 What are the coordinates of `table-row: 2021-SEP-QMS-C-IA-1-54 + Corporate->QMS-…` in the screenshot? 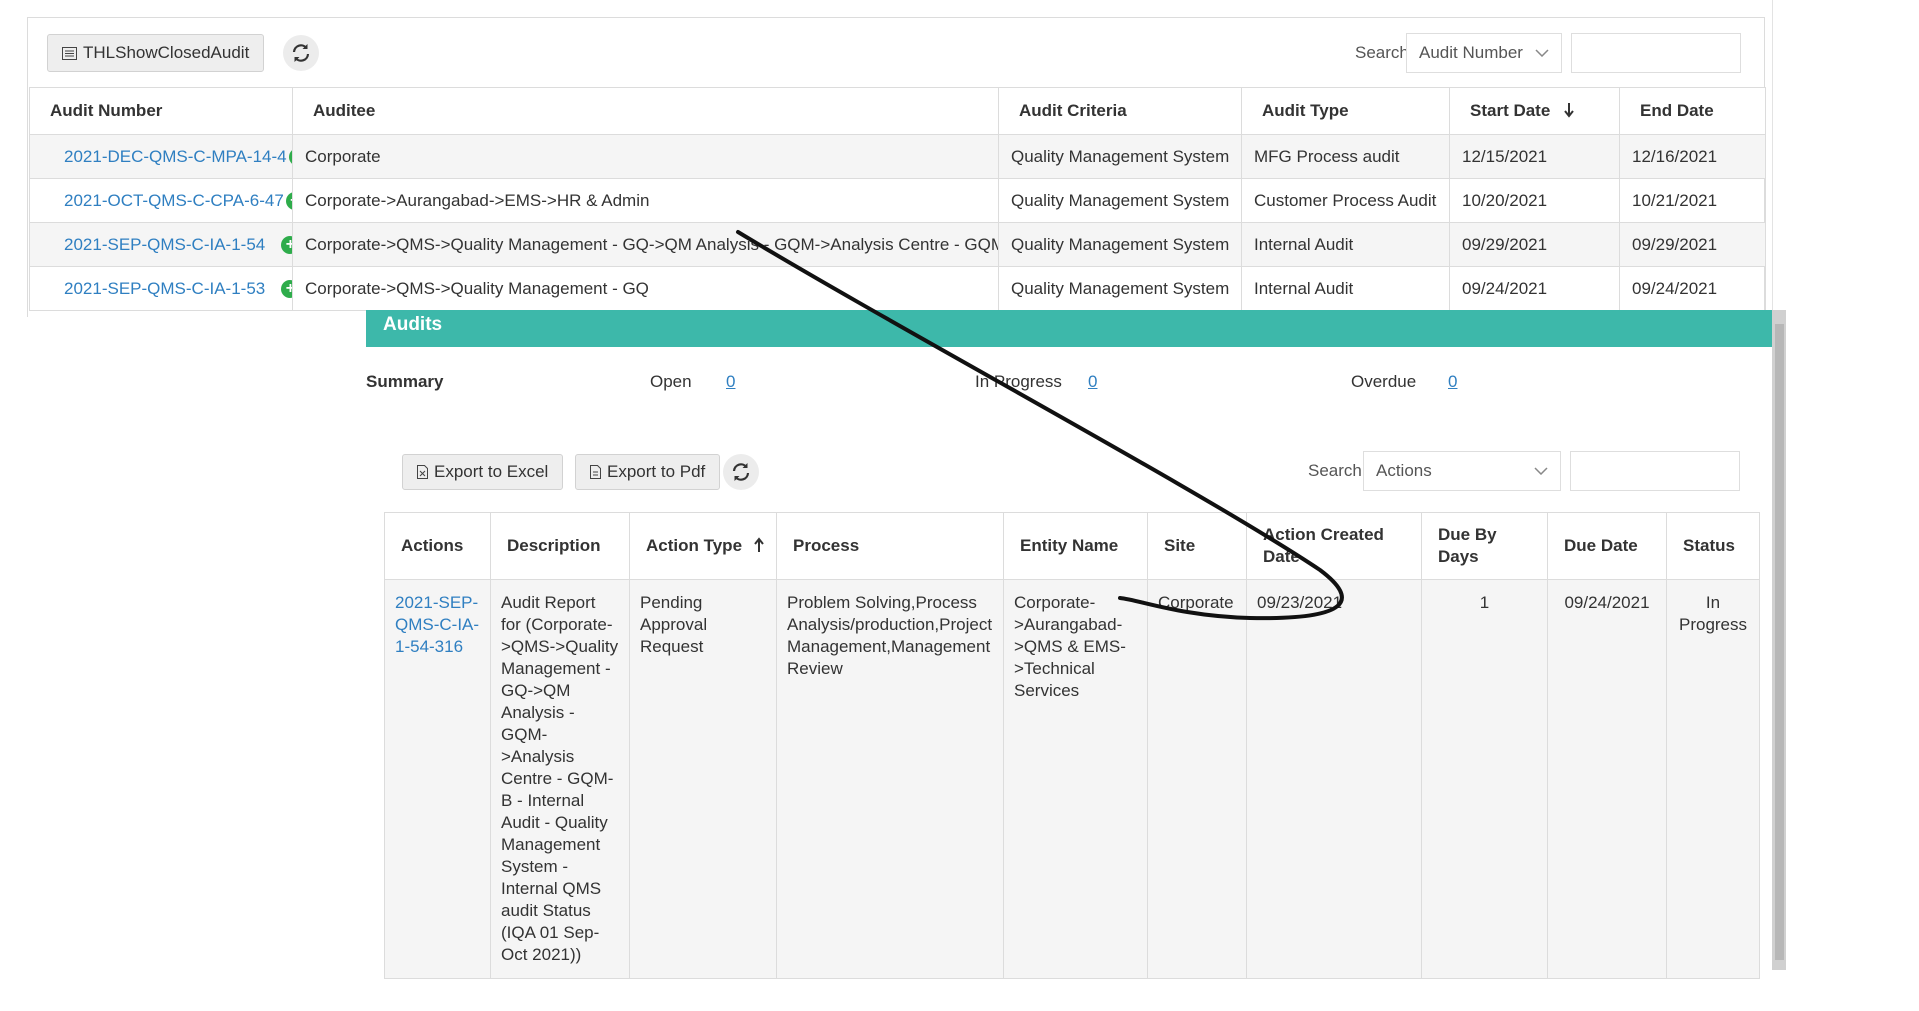 It's located at (897, 244).